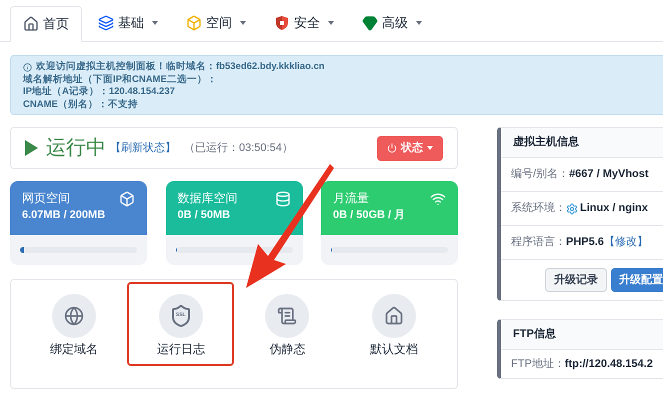 This screenshot has height=400, width=663. Describe the element at coordinates (287, 316) in the screenshot. I see `scroll-icon` at that location.